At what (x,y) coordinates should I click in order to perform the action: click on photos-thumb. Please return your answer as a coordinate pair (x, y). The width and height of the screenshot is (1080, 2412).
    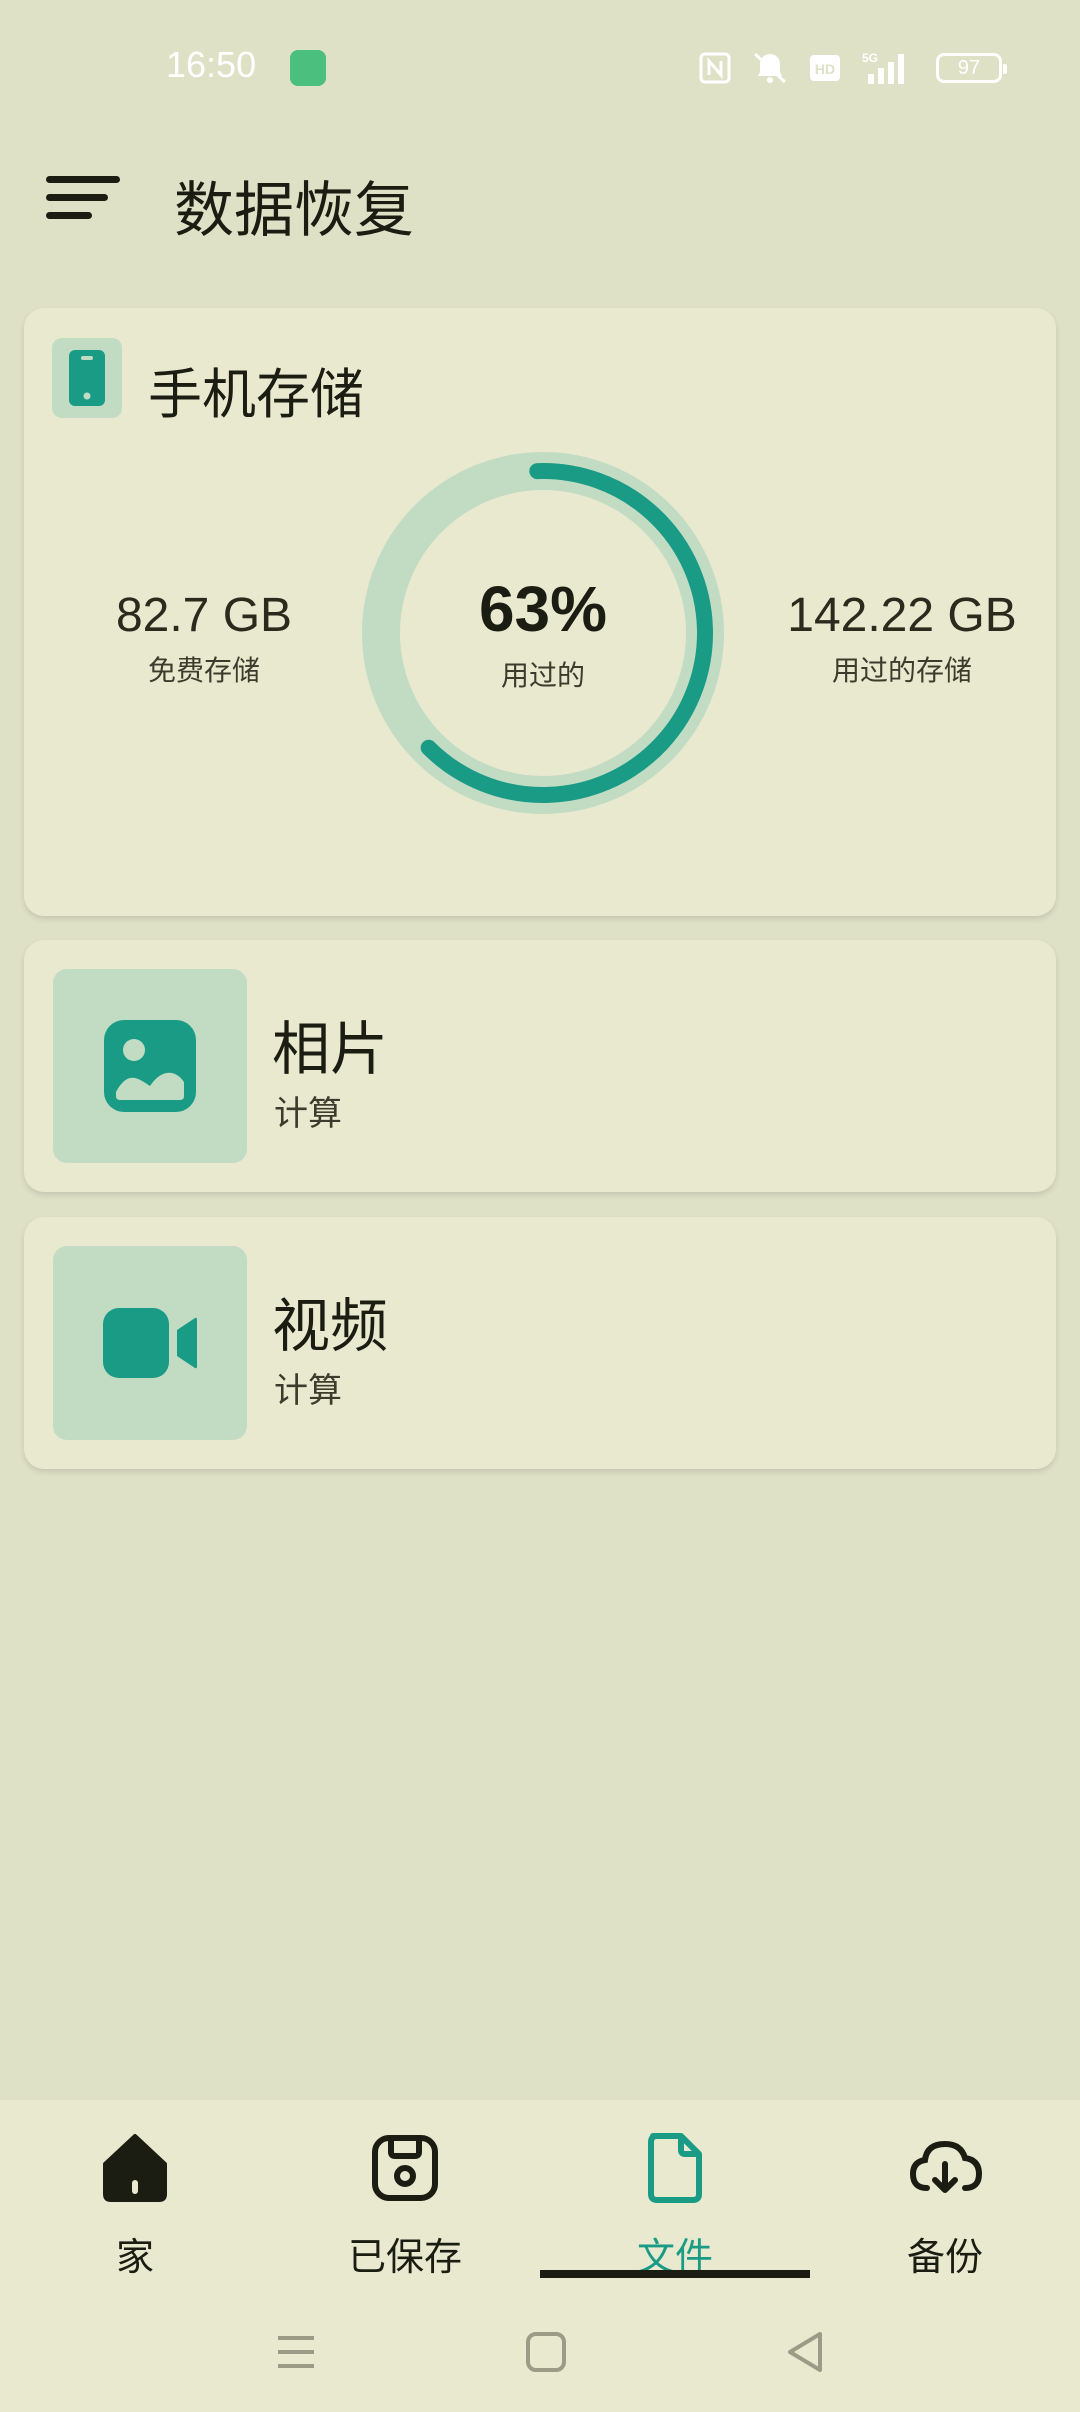
    Looking at the image, I should click on (150, 1066).